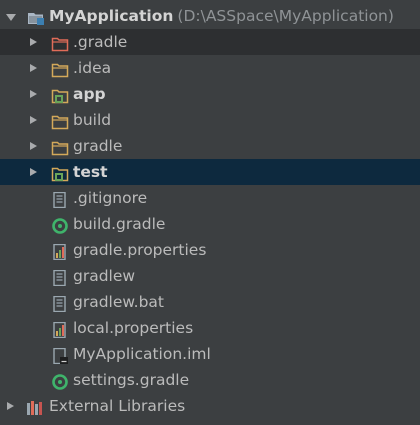 The height and width of the screenshot is (425, 420). Describe the element at coordinates (118, 302) in the screenshot. I see `tree-item-label: gradlew.bat` at that location.